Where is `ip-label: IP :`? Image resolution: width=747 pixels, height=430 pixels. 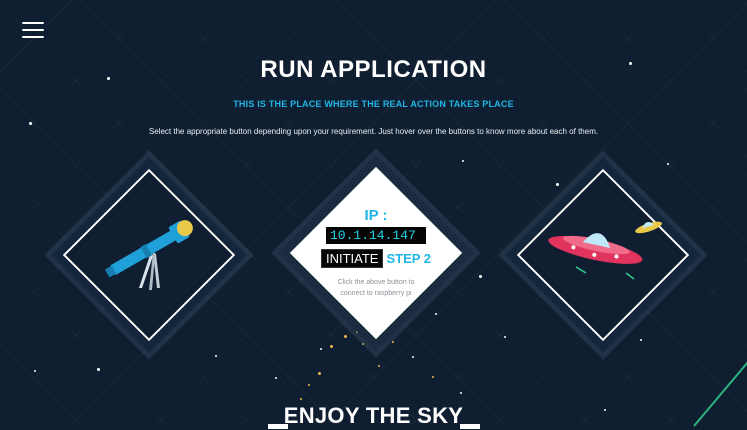 ip-label: IP : is located at coordinates (376, 215).